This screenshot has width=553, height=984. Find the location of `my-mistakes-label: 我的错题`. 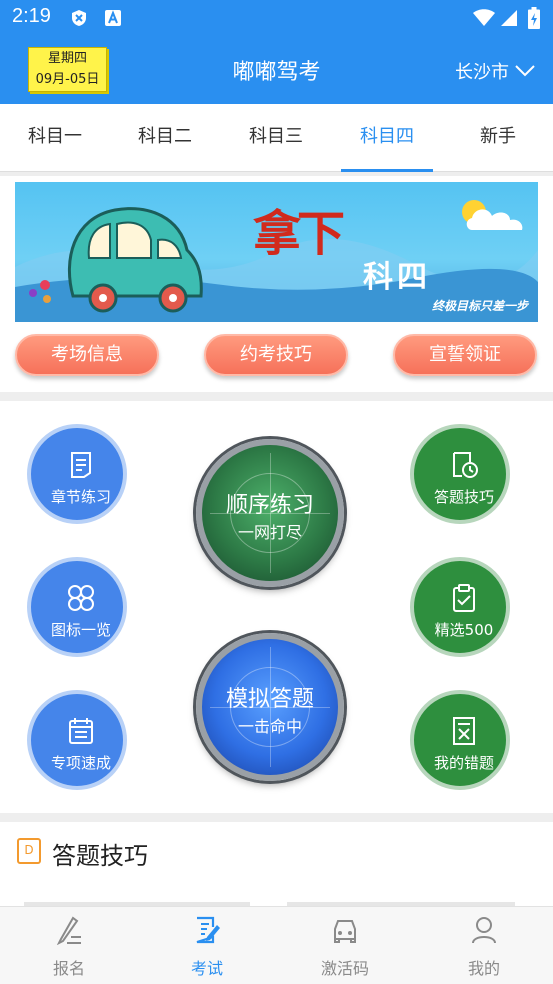

my-mistakes-label: 我的错题 is located at coordinates (463, 763).